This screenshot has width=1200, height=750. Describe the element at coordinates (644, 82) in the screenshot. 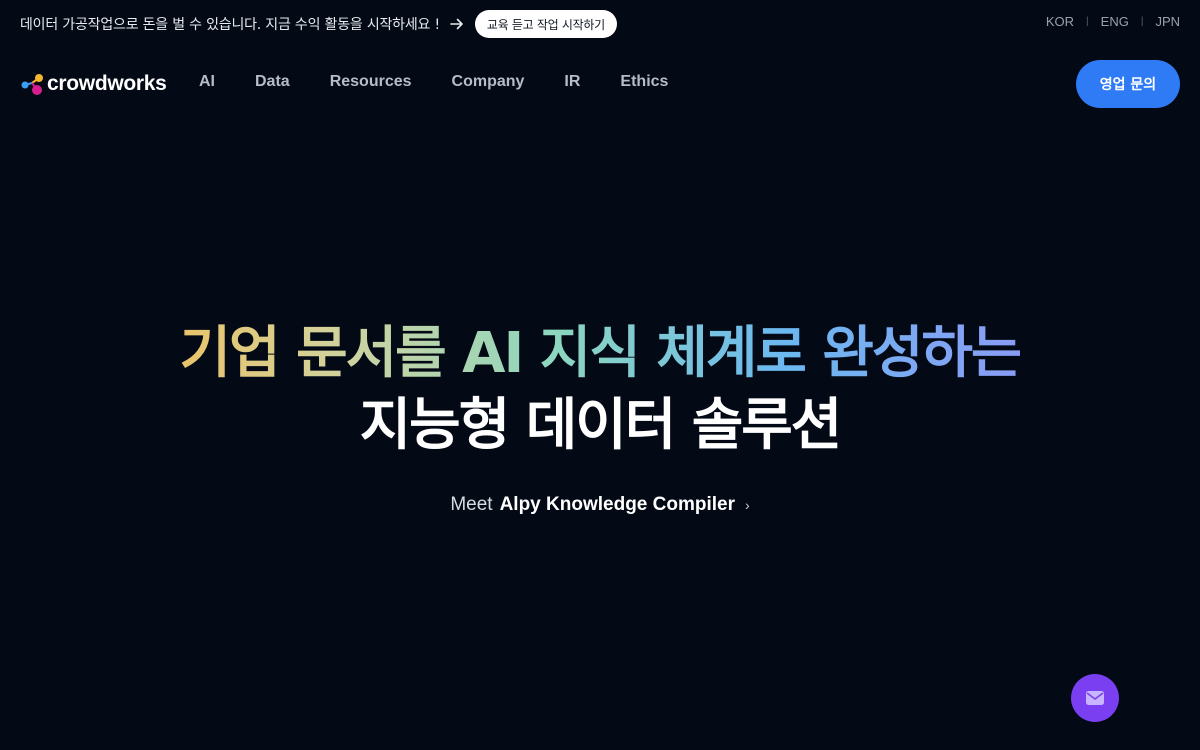

I see `nav-item-ethics: Ethics` at that location.